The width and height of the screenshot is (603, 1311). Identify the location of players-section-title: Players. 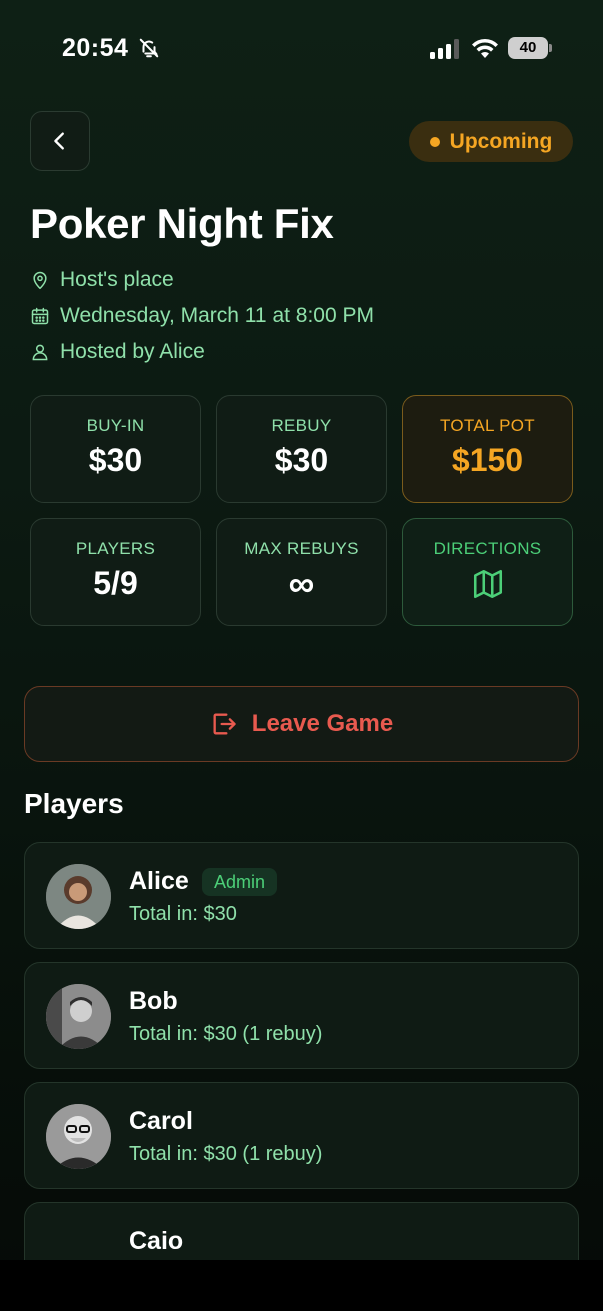
(74, 803).